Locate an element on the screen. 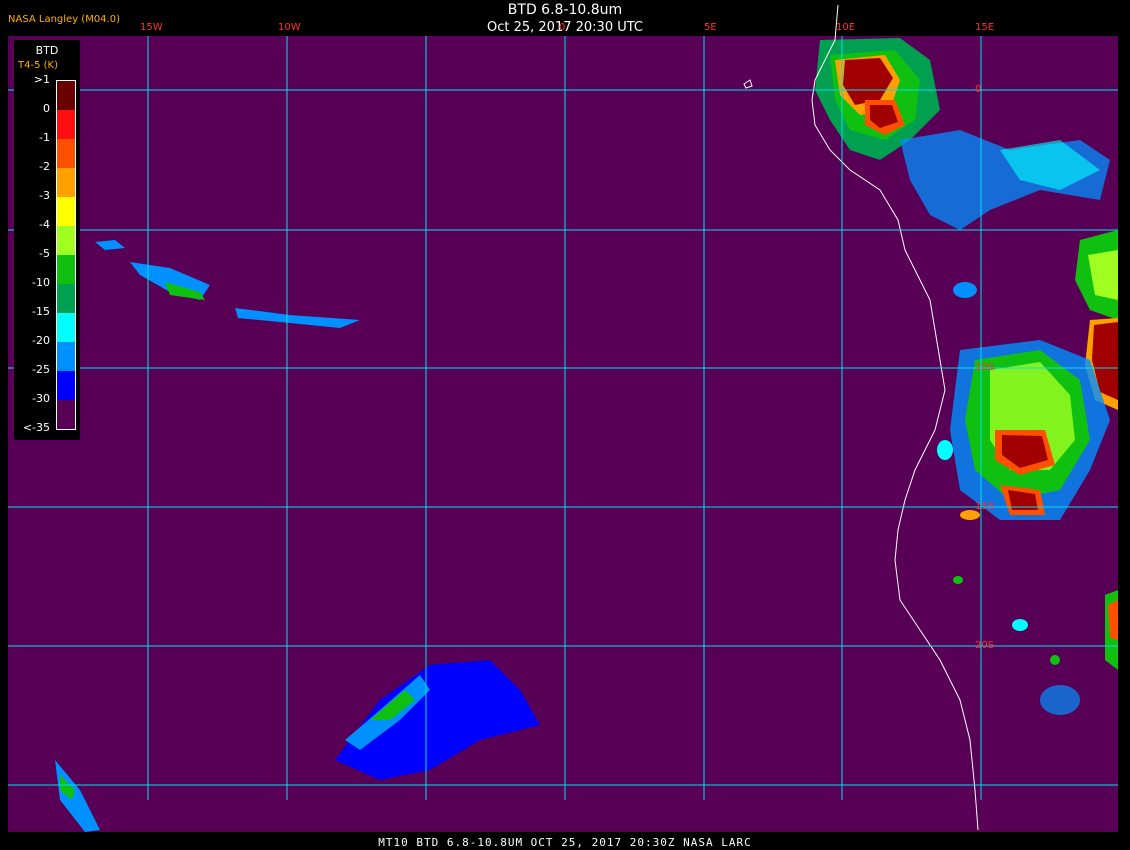  legend-title: BTD is located at coordinates (47, 50).